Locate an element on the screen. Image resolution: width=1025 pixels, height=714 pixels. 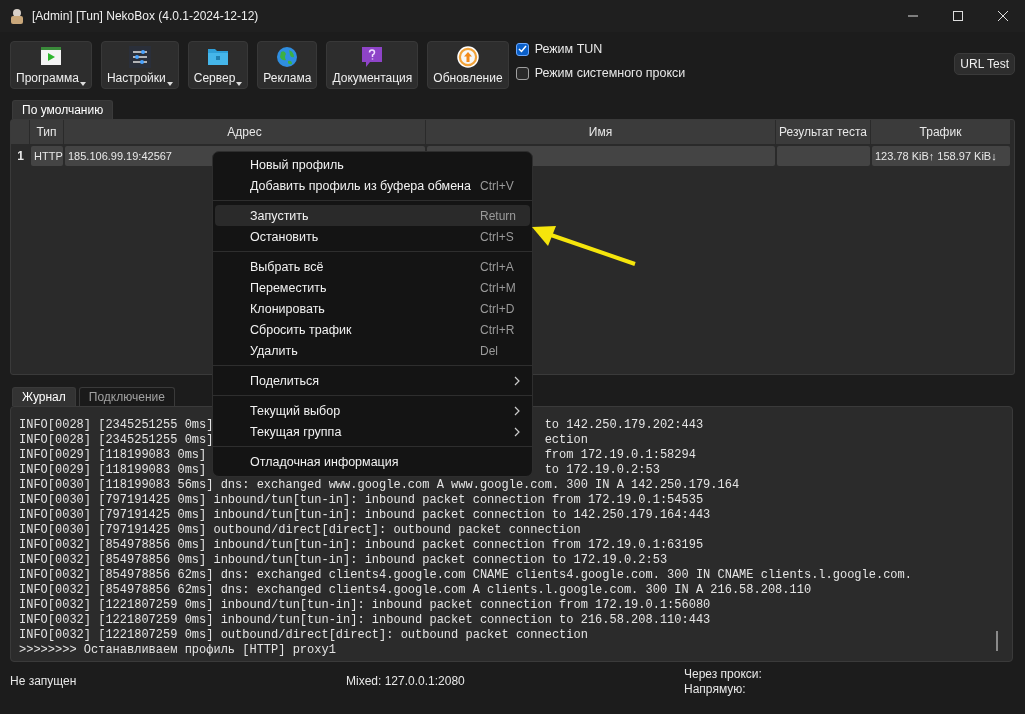
log-line: INFO[0032] [854978856 62ms] dns: exchanged clients4.google.com CNAME clients4.google.com. 300 IN CNAME clients.l.google.com. is located at coordinates (465, 575).